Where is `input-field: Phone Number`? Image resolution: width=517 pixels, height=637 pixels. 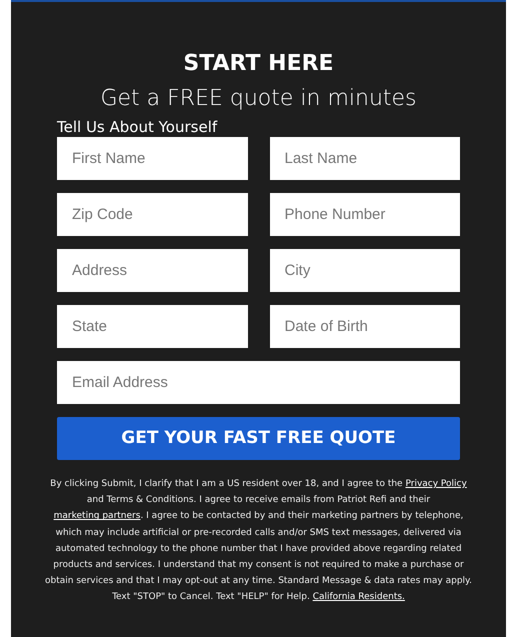
input-field: Phone Number is located at coordinates (365, 214).